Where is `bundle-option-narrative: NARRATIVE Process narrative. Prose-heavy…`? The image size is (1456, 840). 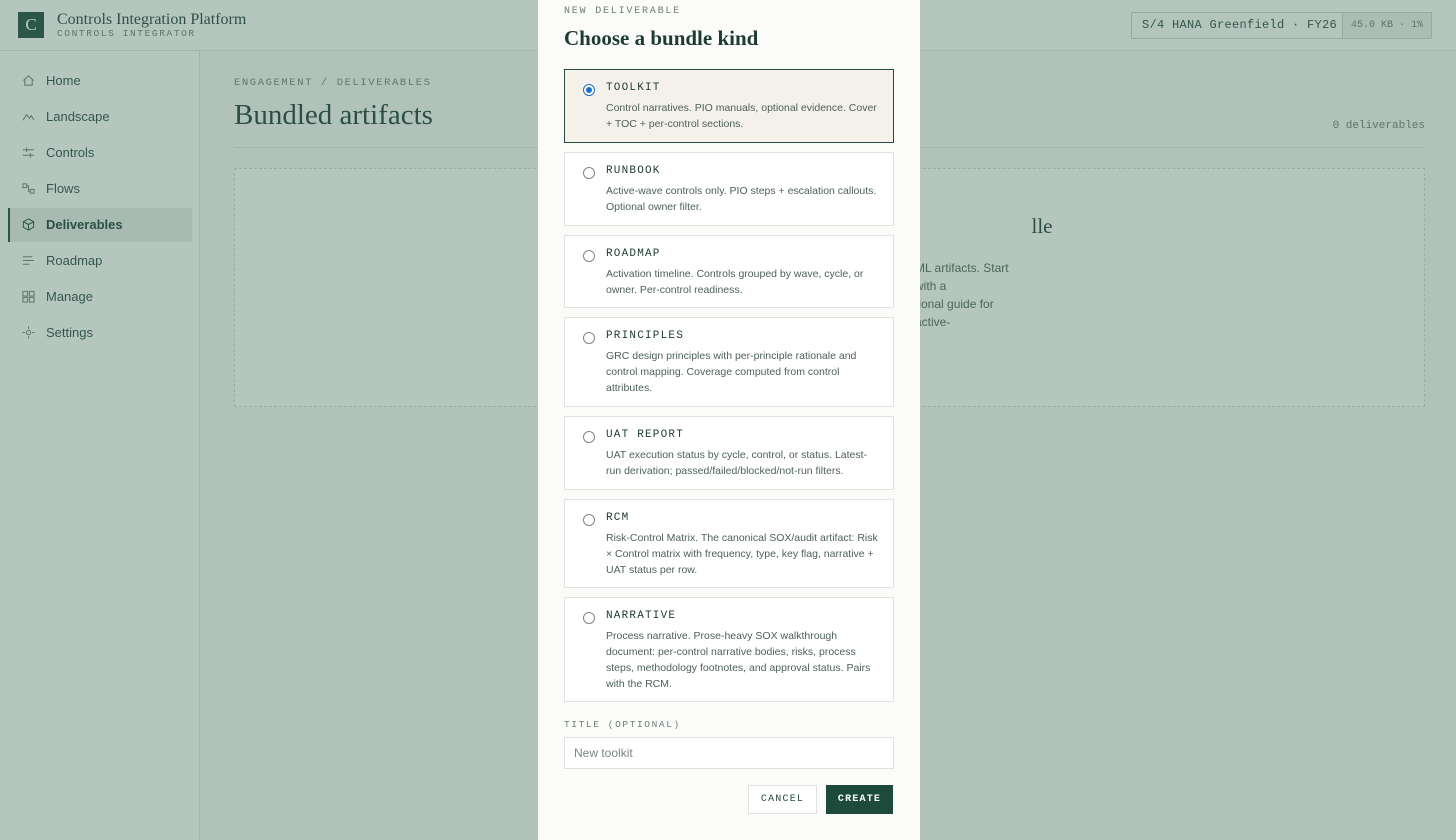 bundle-option-narrative: NARRATIVE Process narrative. Prose-heavy… is located at coordinates (729, 649).